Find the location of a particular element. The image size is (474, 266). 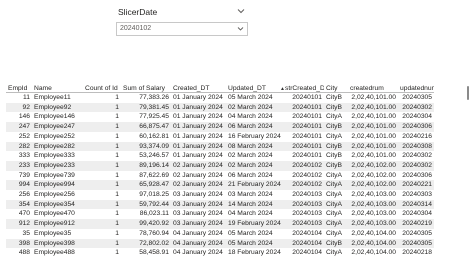

table-cell: 04 January 2024 is located at coordinates (198, 233).